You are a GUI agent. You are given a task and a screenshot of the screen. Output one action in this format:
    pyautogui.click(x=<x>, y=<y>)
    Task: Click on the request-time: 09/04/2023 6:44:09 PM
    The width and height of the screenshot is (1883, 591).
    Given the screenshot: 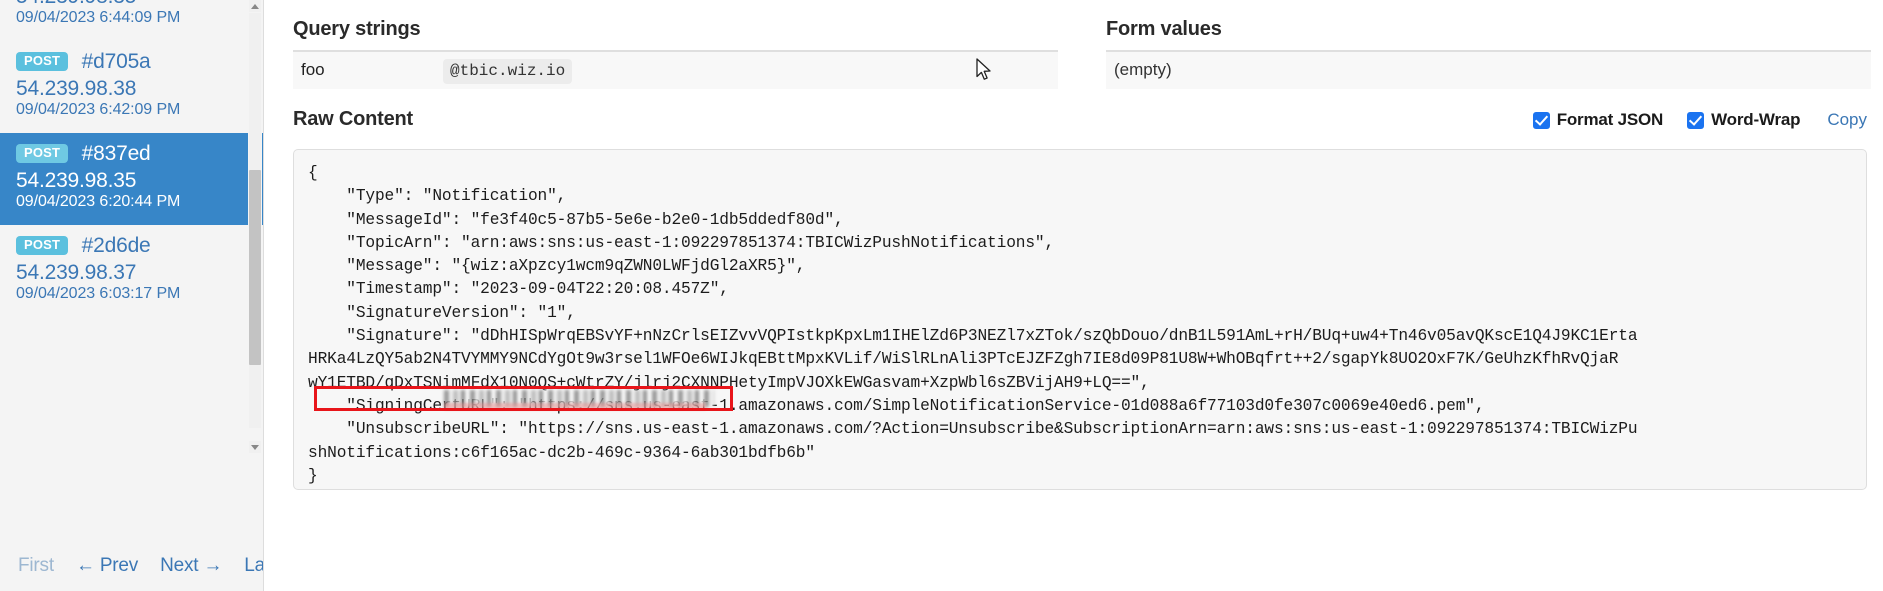 What is the action you would take?
    pyautogui.click(x=98, y=17)
    